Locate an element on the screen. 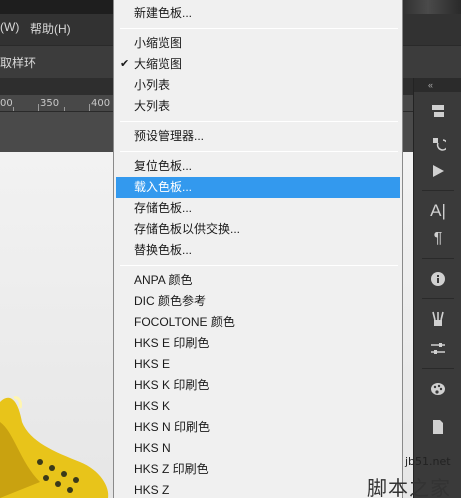  right-panel-dock: « A| ¶ is located at coordinates (437, 288).